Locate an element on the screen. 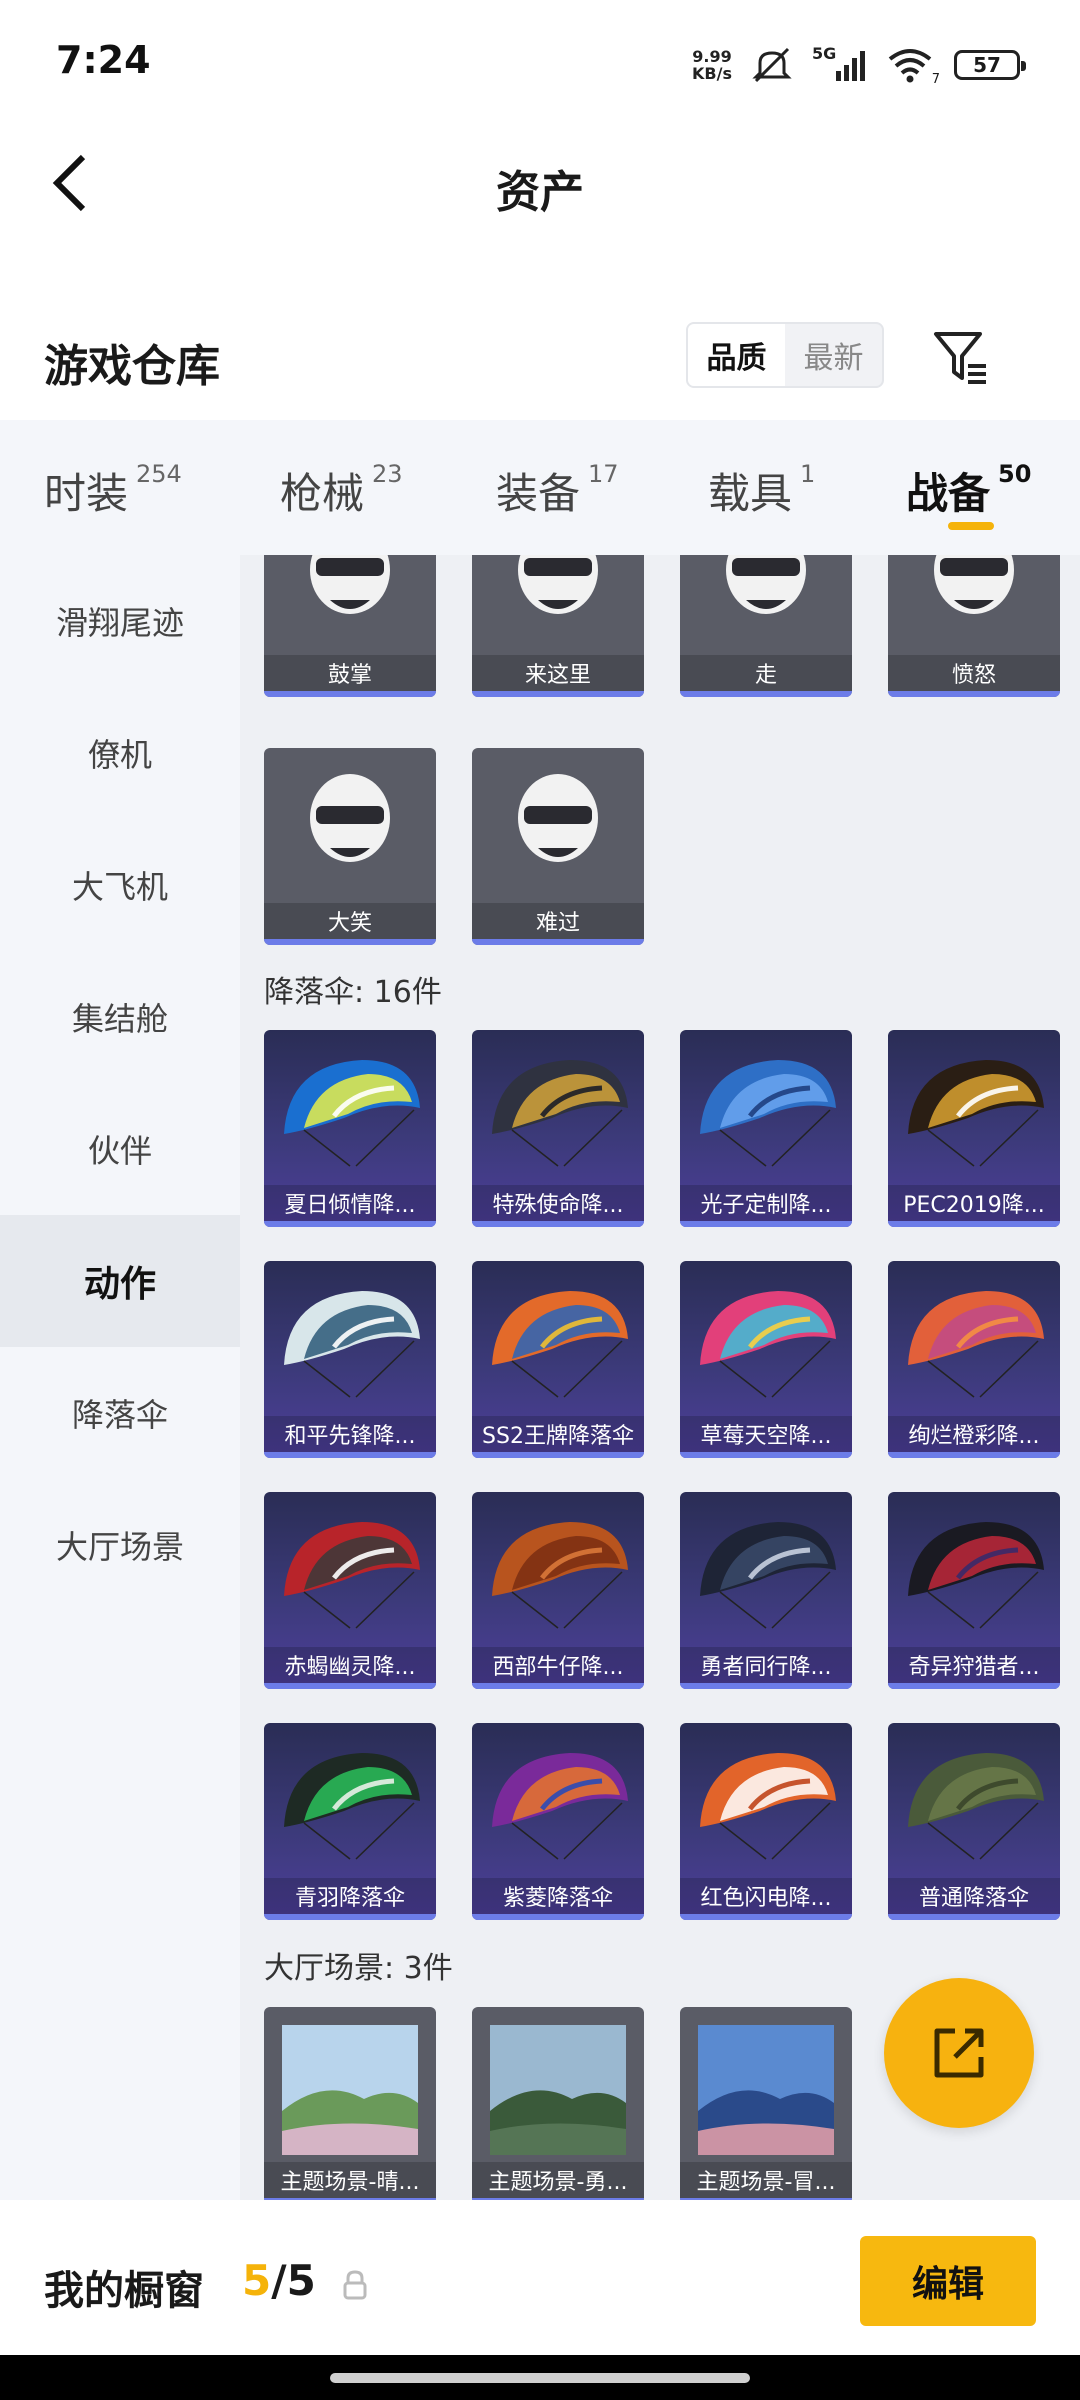 This screenshot has width=1080, height=2400. parachute-tile: 紫菱降落伞 is located at coordinates (558, 1821).